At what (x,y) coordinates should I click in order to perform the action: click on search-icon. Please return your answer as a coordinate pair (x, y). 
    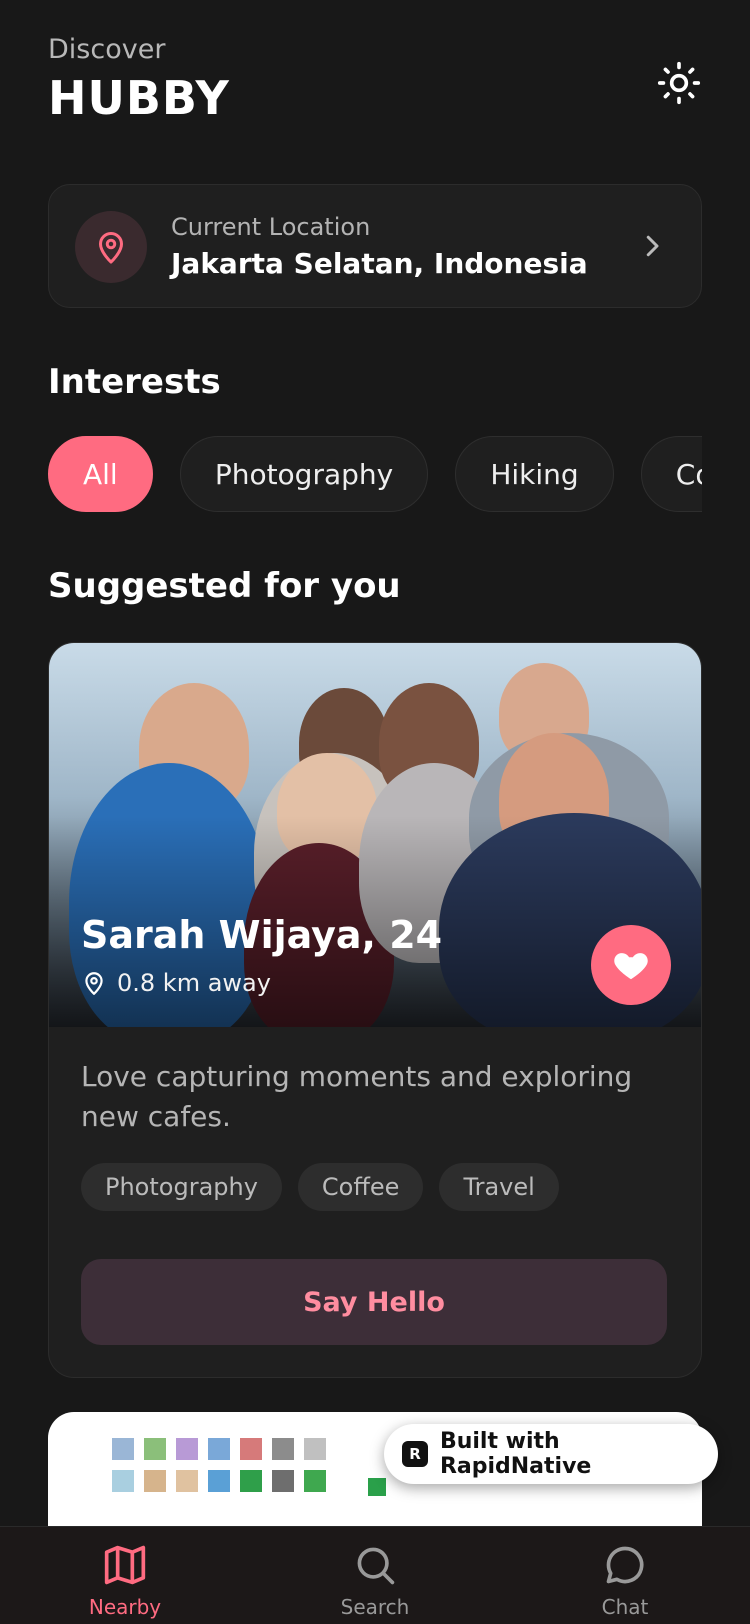
    Looking at the image, I should click on (376, 1566).